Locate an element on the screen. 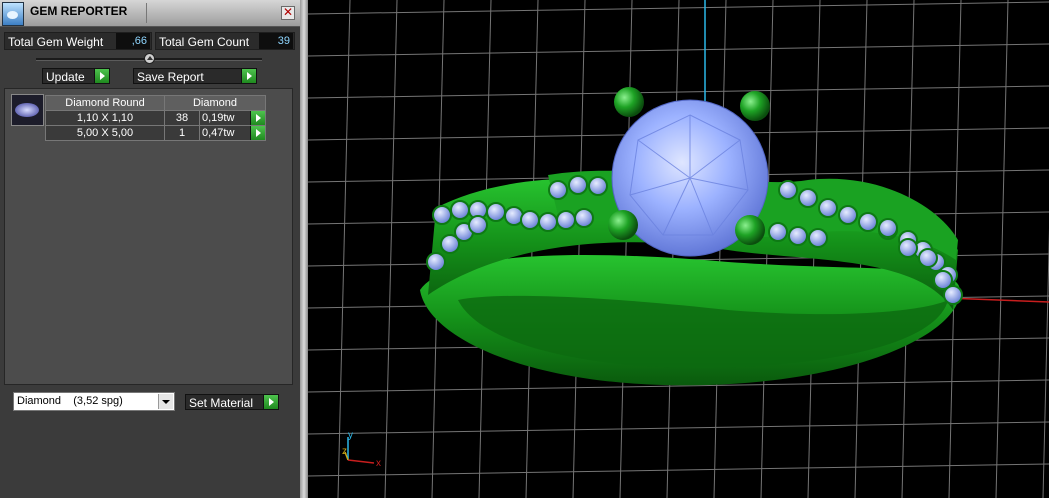 The height and width of the screenshot is (498, 1049). table-row: 1,10 X 1,10 38 0,19tw is located at coordinates (155, 118).